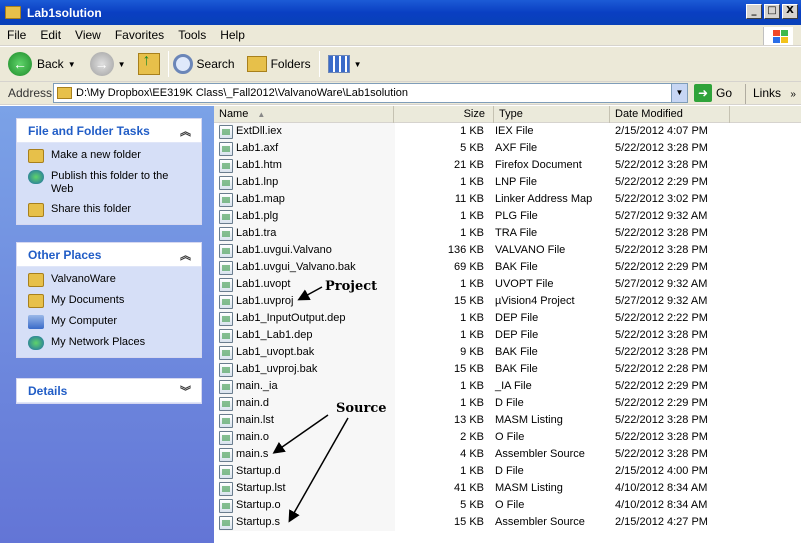  Describe the element at coordinates (507, 148) in the screenshot. I see `file-row: Lab1.axf 5 KB AXF File 5/22/2012 3:28 PM` at that location.